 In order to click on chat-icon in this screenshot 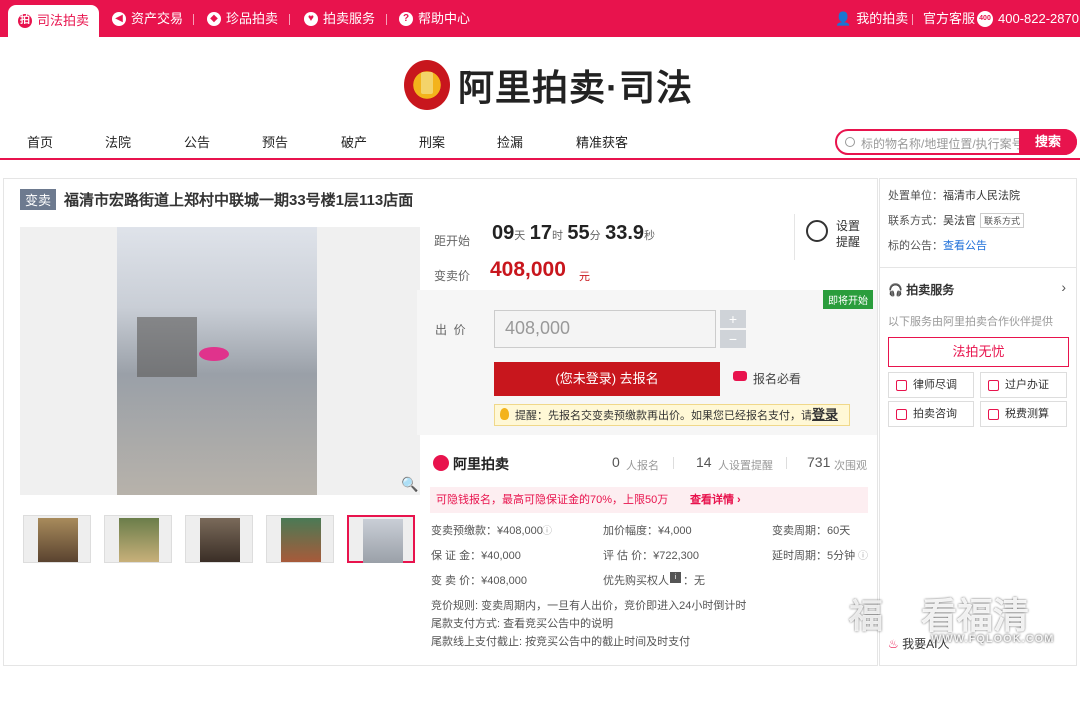, I will do `click(901, 414)`.